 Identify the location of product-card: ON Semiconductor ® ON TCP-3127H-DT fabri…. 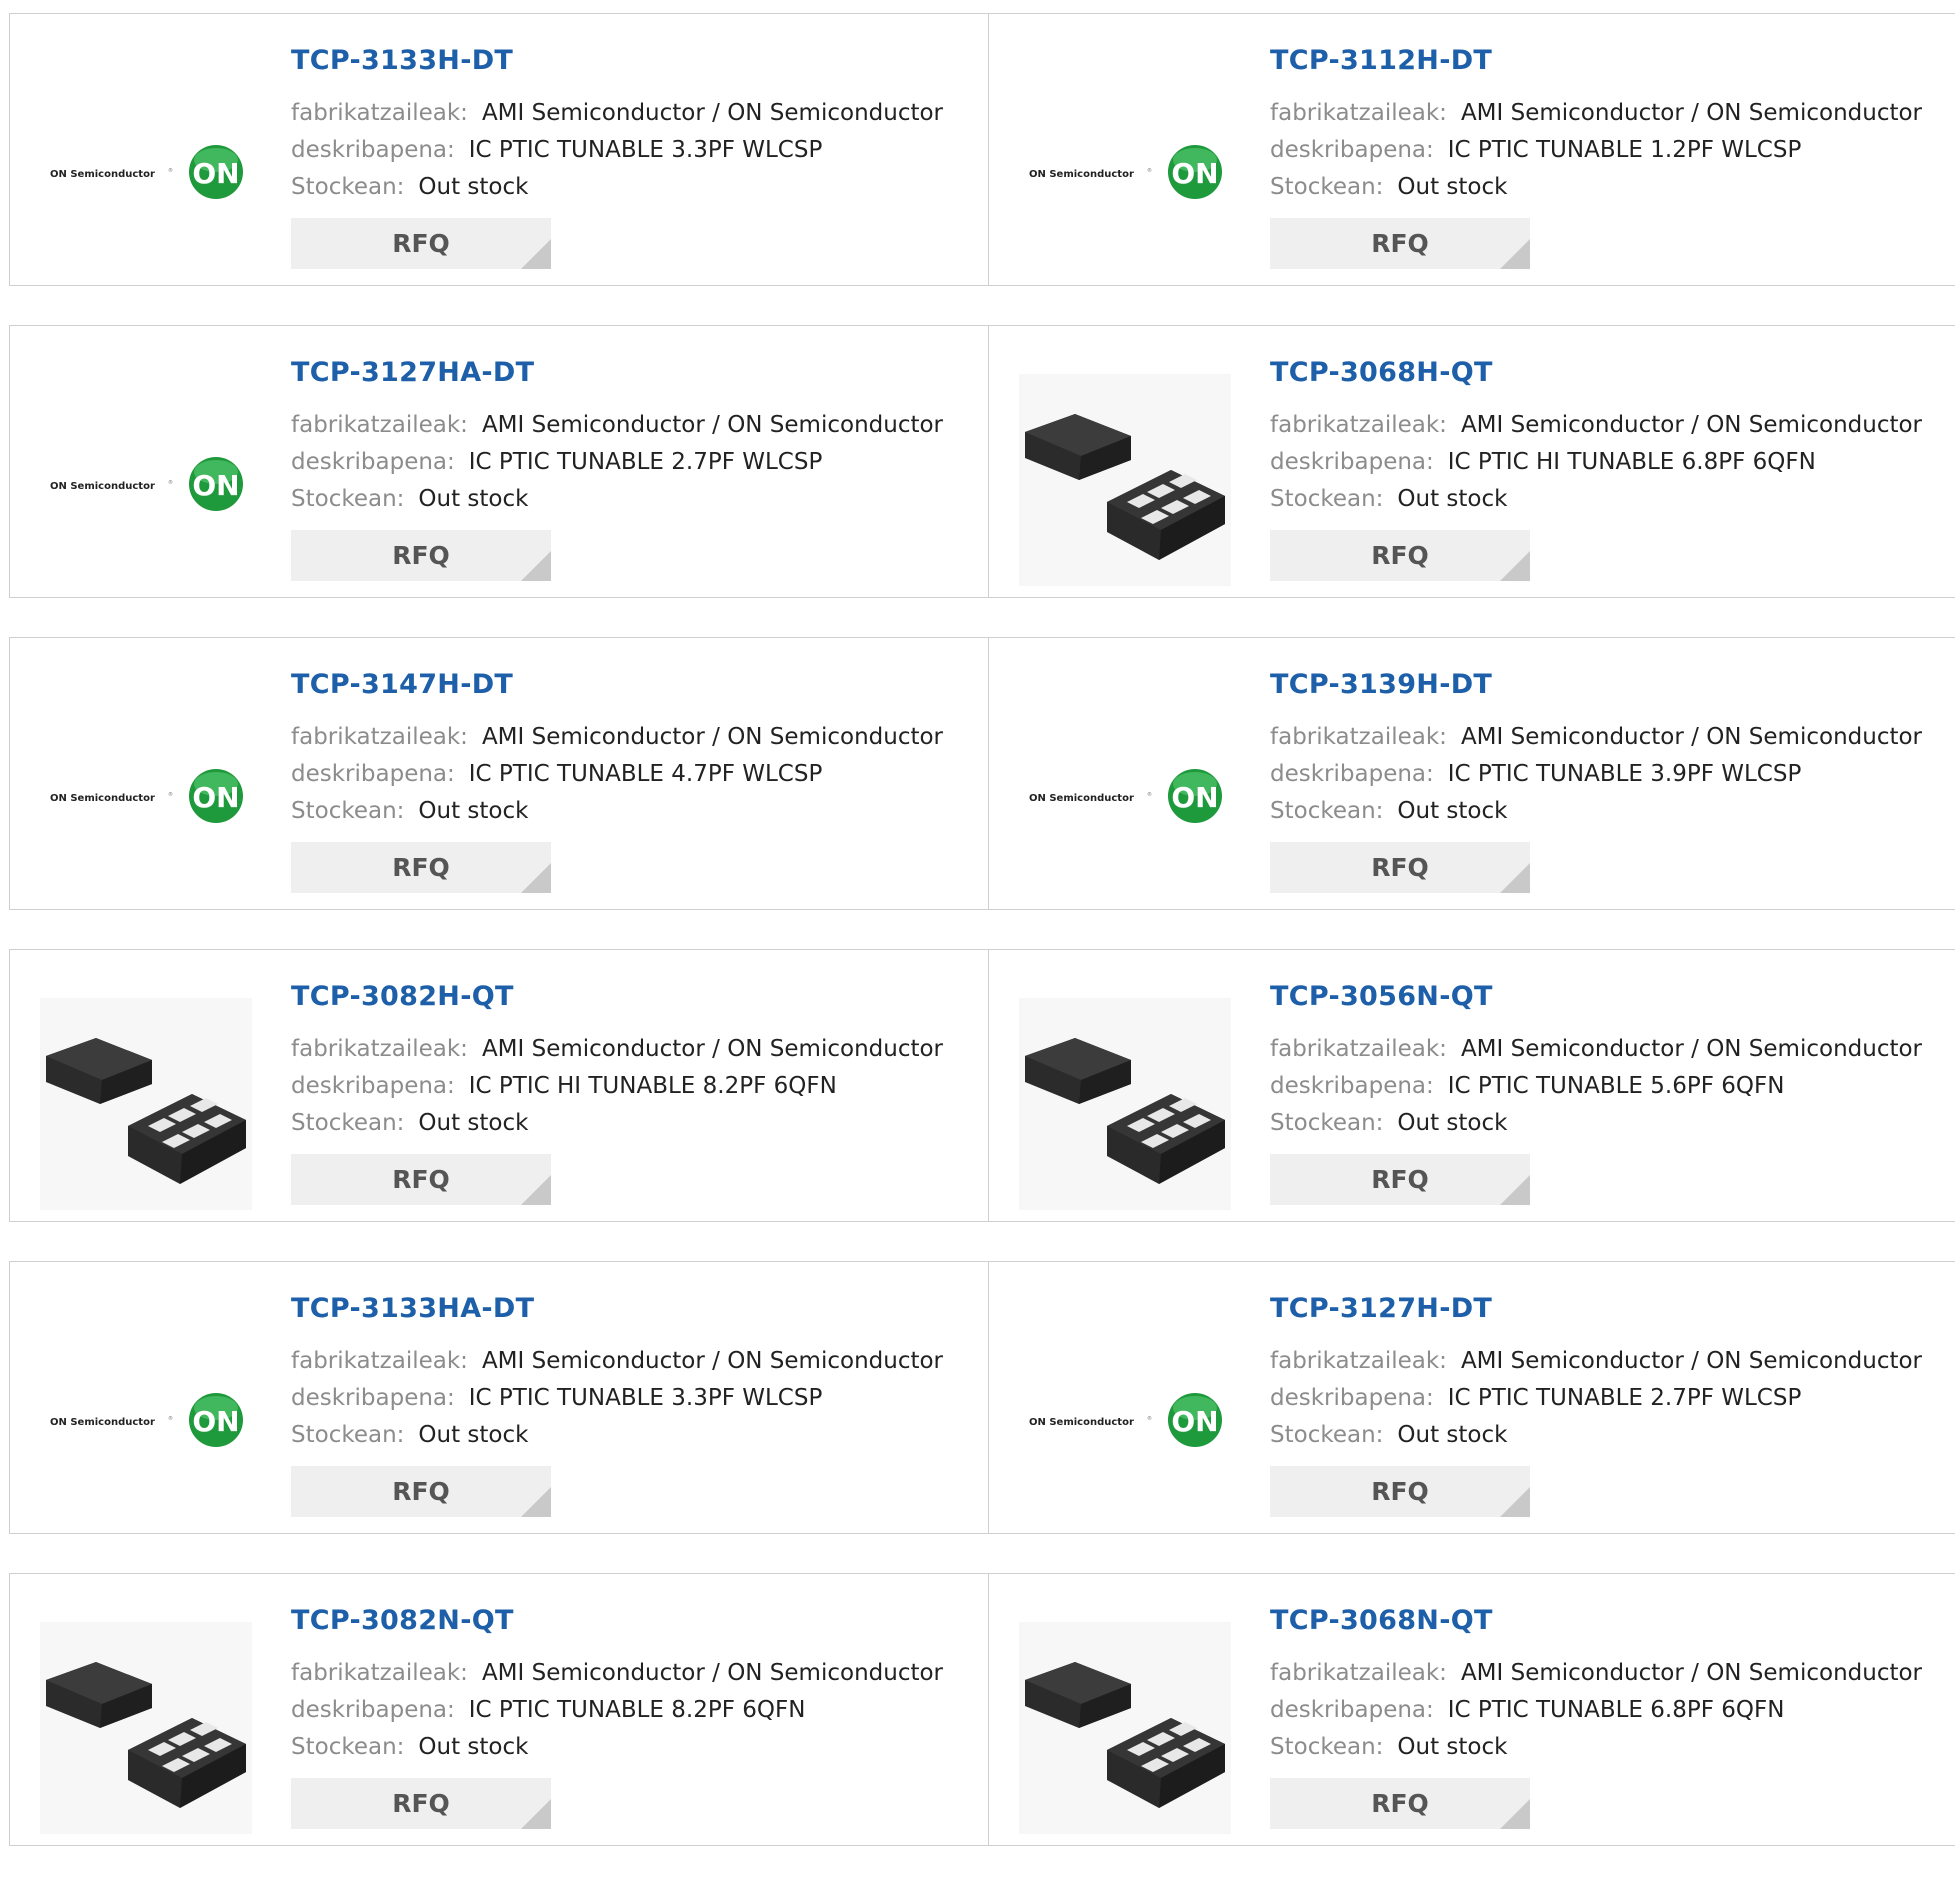
(1471, 1397).